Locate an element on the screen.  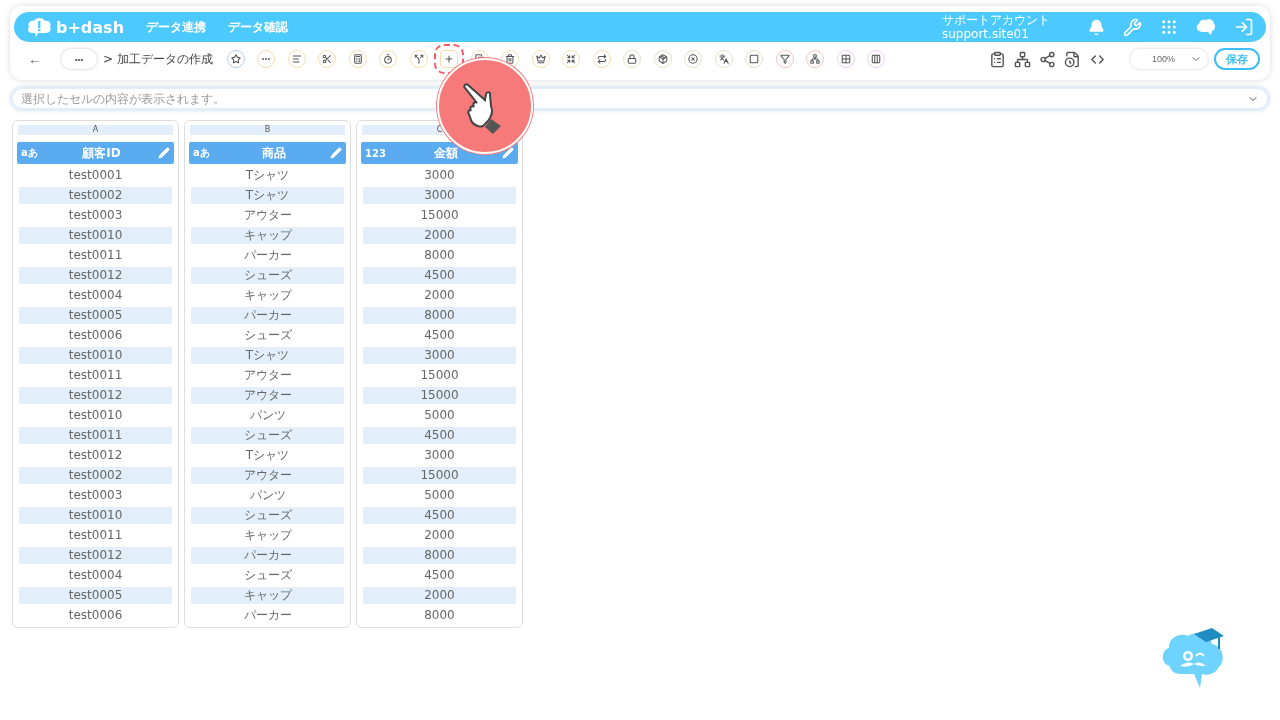
nav-link: データ連携 is located at coordinates (176, 27).